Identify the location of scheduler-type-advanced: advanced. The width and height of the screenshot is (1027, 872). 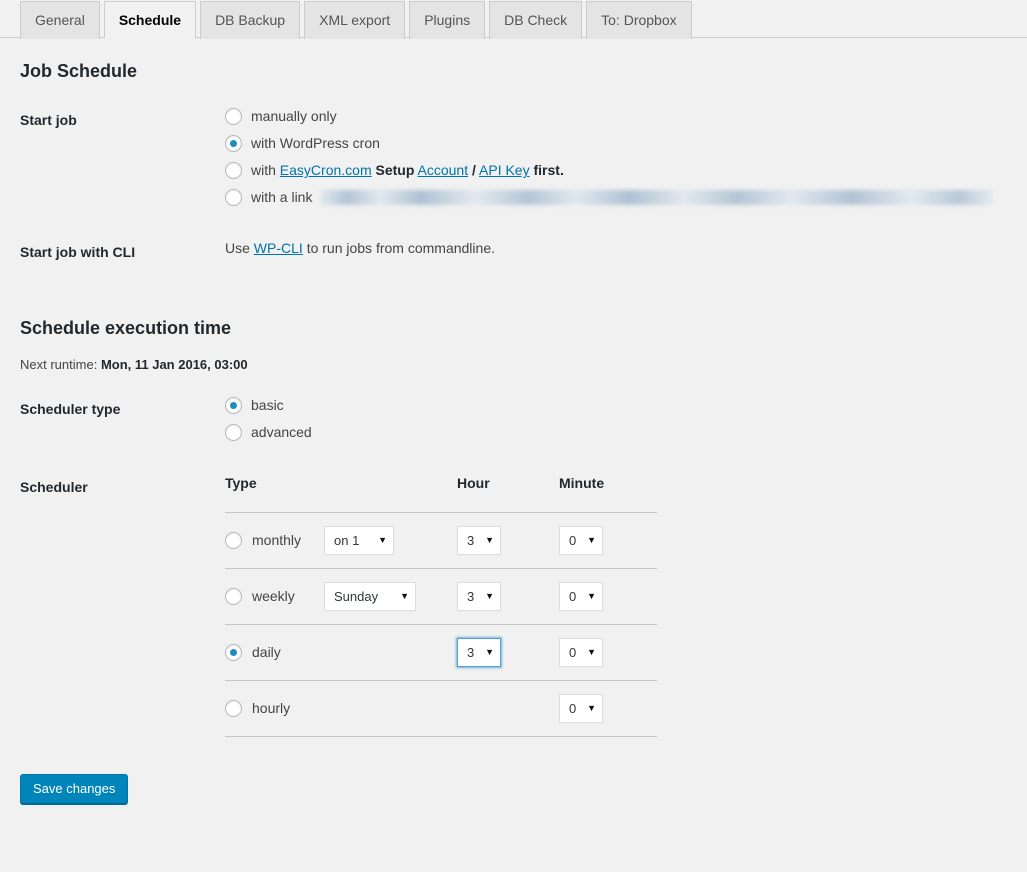
(611, 432).